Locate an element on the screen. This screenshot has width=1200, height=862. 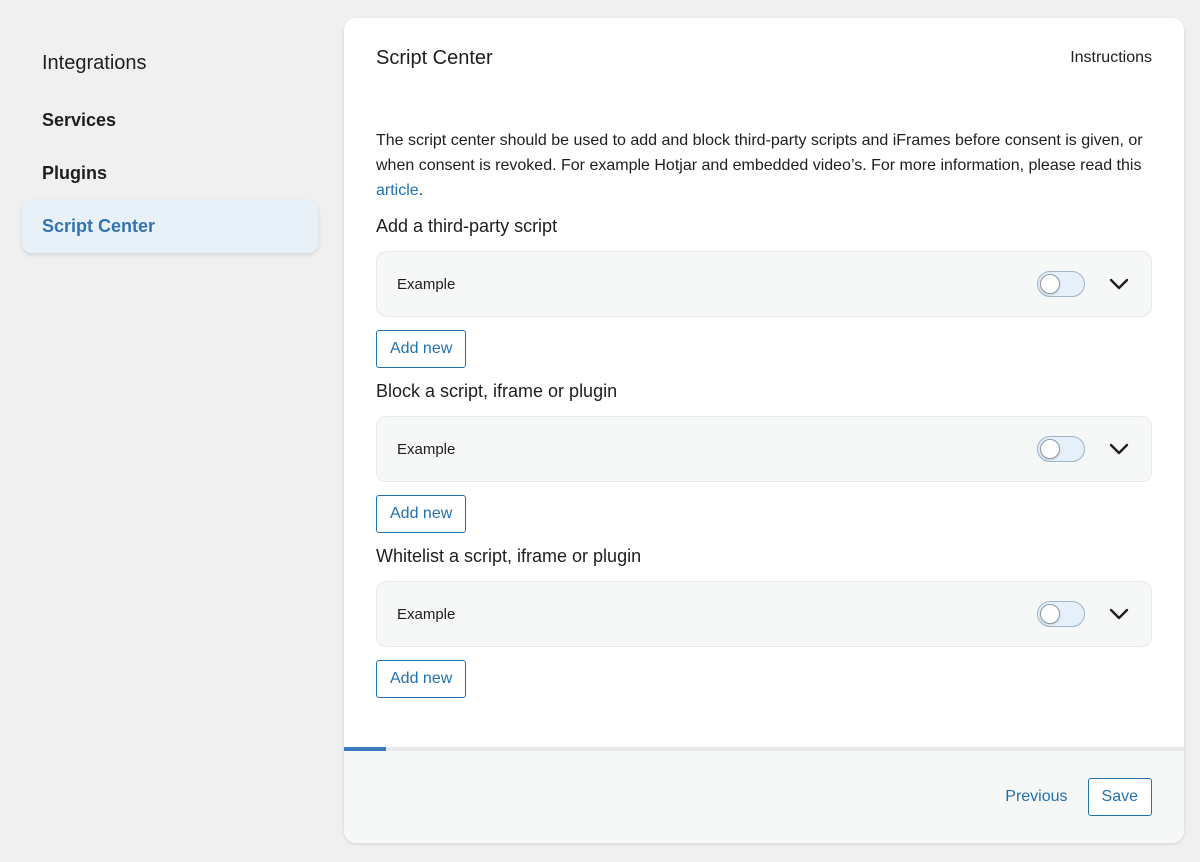
sidebar-list: Services Plugins Script Center is located at coordinates (170, 173).